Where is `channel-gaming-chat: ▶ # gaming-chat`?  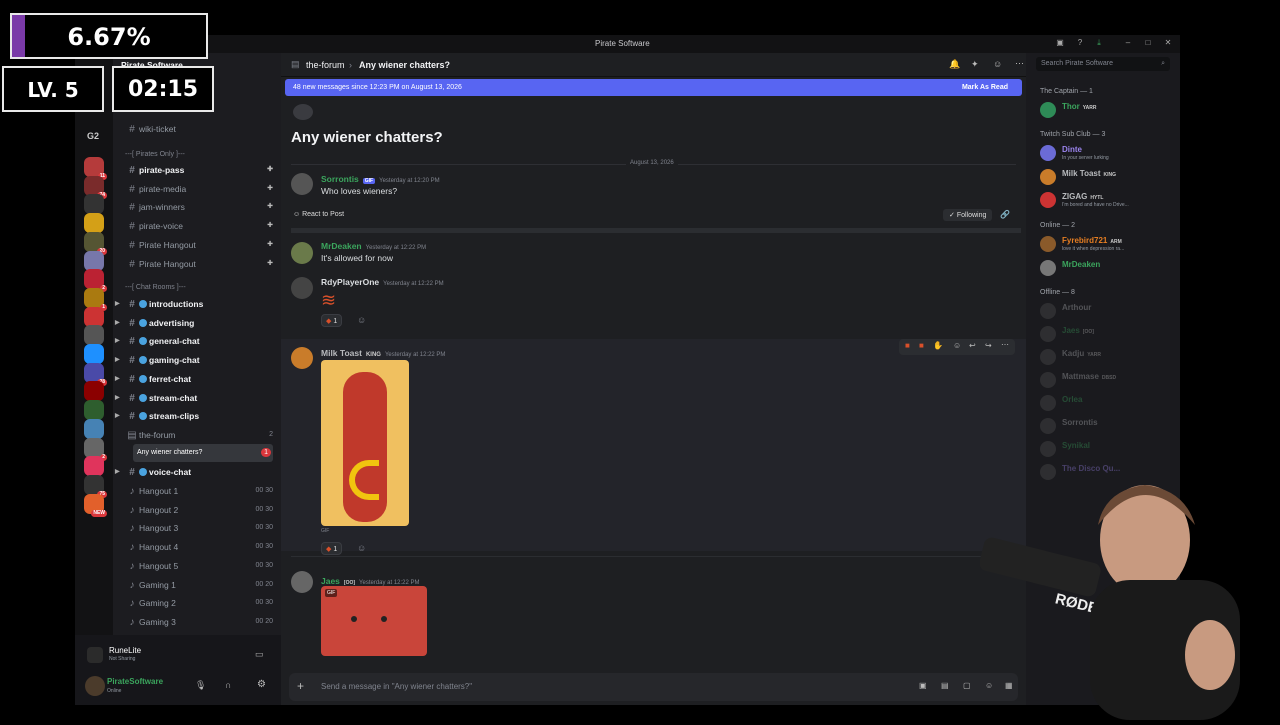
channel-gaming-chat: ▶ # gaming-chat is located at coordinates (198, 360).